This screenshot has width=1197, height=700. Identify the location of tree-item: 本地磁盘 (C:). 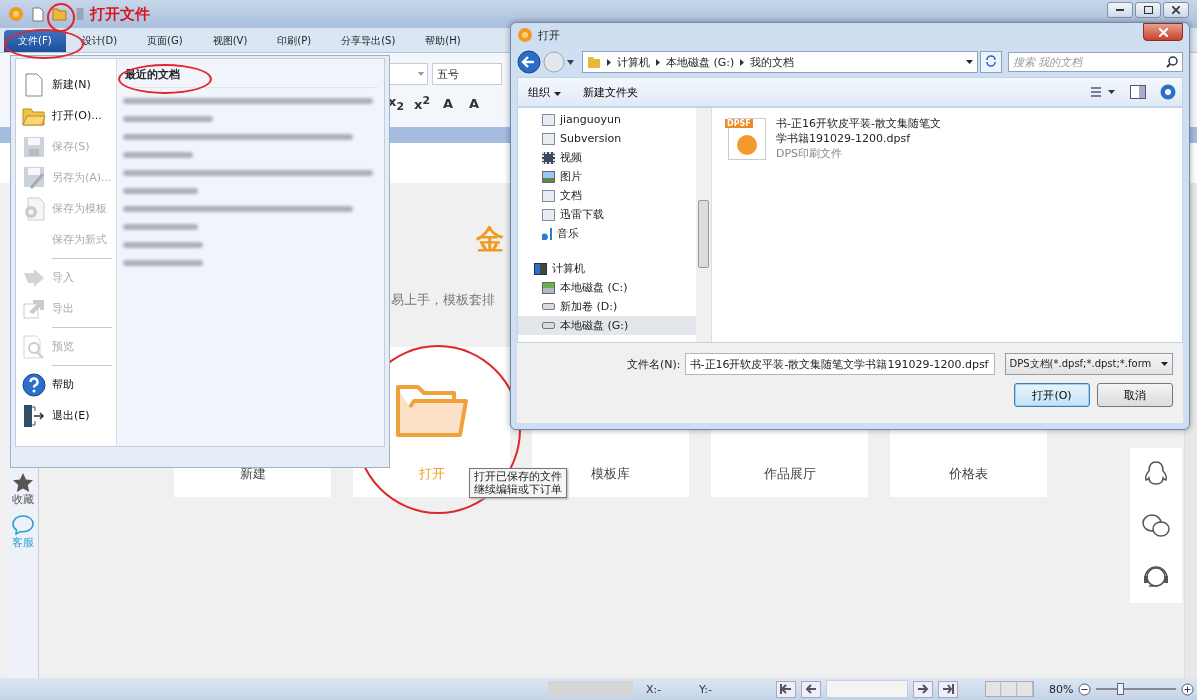
(607, 287).